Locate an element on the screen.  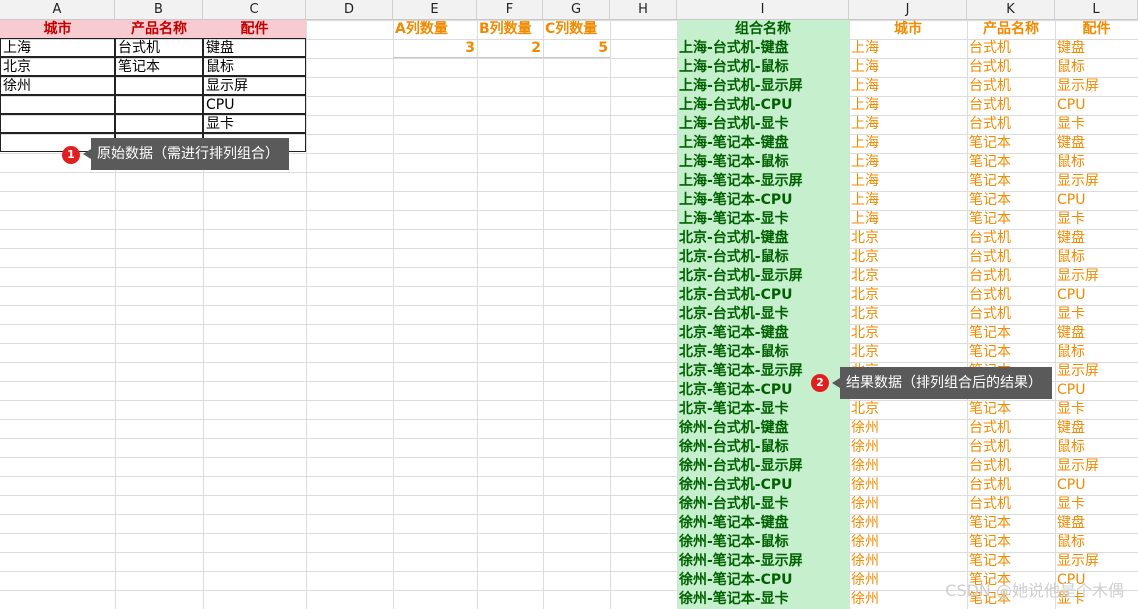
source-cell: 上海 is located at coordinates (57, 47).